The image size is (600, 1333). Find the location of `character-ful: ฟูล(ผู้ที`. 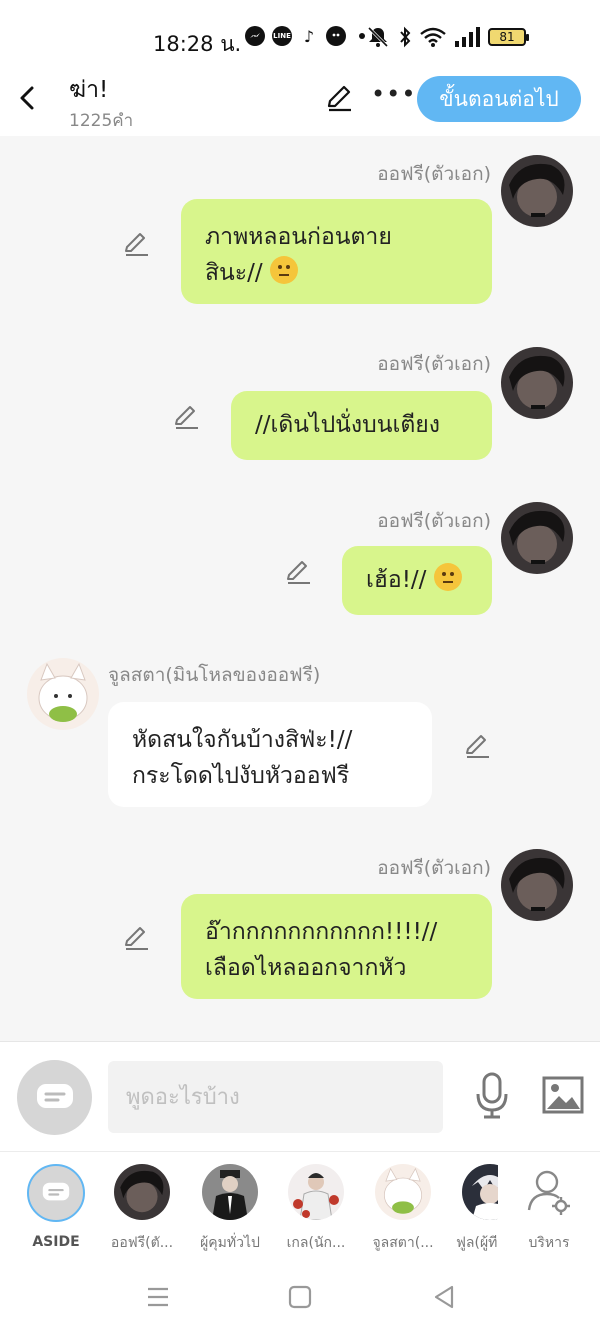

character-ful: ฟูล(ผู้ที is located at coordinates (474, 1209).